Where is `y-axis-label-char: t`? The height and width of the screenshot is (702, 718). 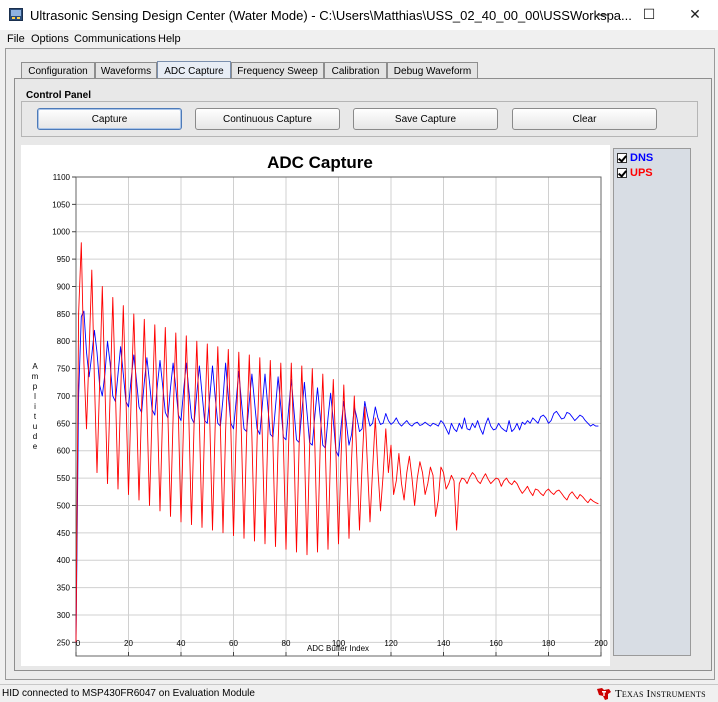 y-axis-label-char: t is located at coordinates (35, 416).